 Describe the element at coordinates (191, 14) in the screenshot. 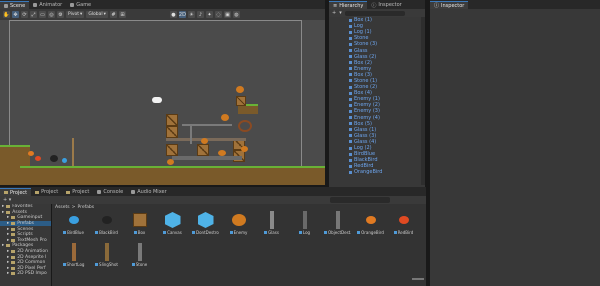

I see `light-button: ☀` at that location.